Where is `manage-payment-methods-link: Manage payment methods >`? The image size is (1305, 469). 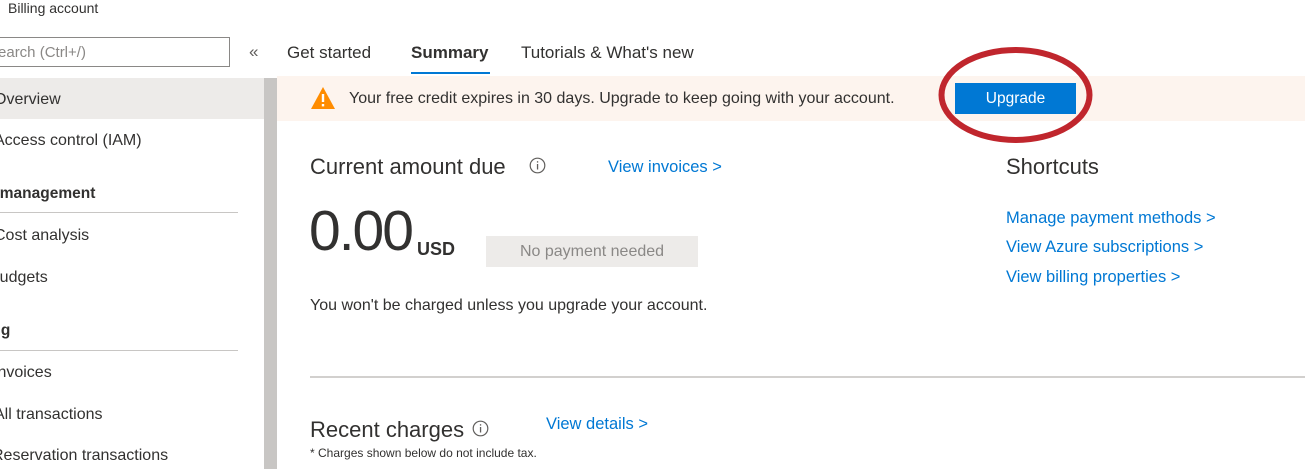
manage-payment-methods-link: Manage payment methods > is located at coordinates (1111, 218).